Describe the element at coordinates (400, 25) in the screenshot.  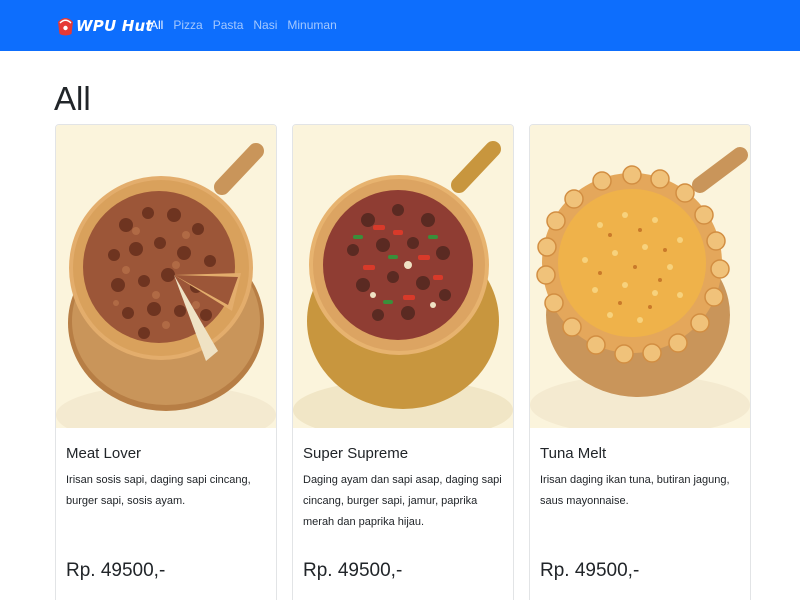
I see `navbar: WPU Hut All Pizza Pasta Nasi Minuman` at that location.